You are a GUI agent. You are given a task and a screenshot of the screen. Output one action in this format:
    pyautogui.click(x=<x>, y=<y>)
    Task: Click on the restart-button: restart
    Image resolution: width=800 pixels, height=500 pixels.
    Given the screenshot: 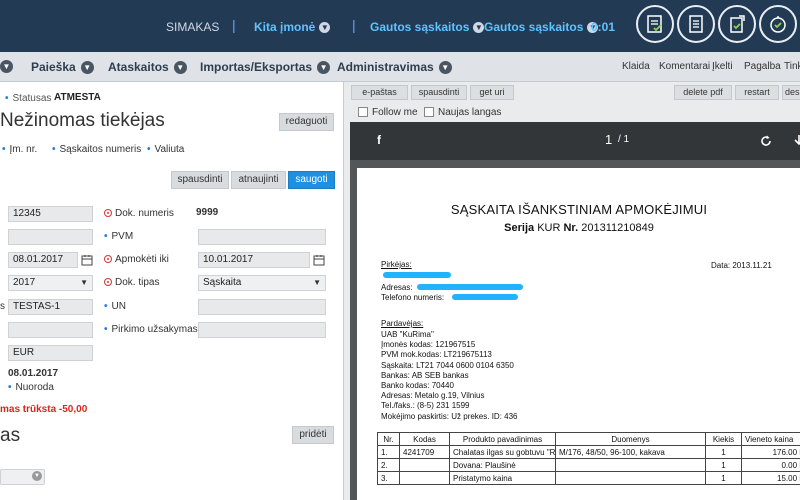 What is the action you would take?
    pyautogui.click(x=757, y=92)
    